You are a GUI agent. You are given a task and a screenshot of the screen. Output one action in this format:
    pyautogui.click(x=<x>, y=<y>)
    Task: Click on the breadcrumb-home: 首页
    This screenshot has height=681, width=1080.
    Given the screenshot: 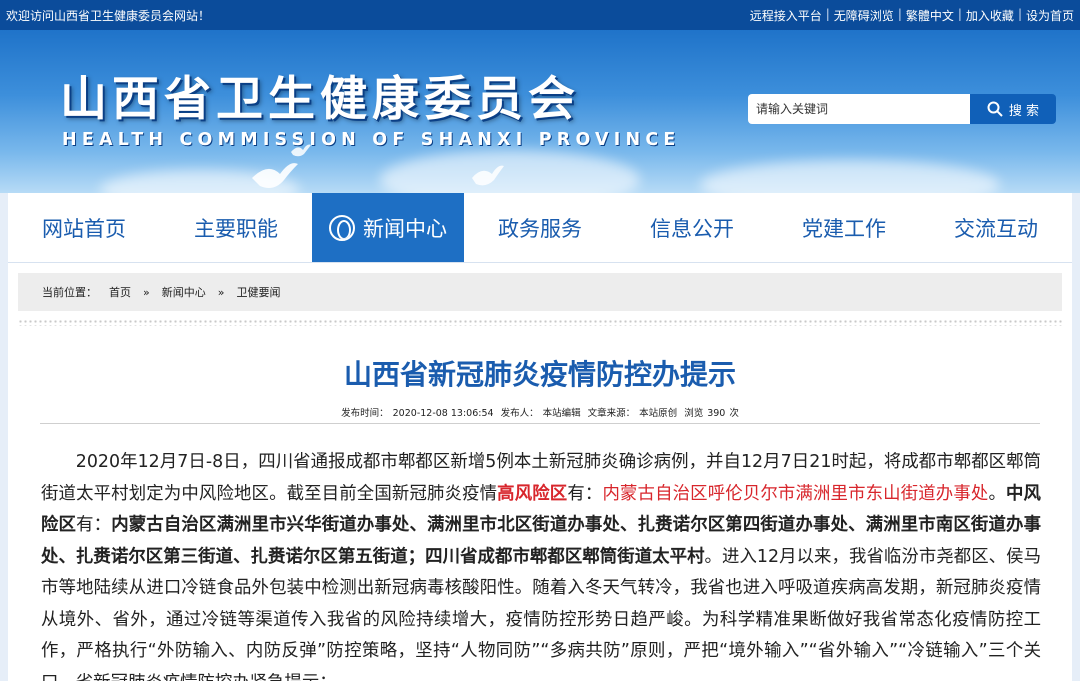 What is the action you would take?
    pyautogui.click(x=120, y=292)
    